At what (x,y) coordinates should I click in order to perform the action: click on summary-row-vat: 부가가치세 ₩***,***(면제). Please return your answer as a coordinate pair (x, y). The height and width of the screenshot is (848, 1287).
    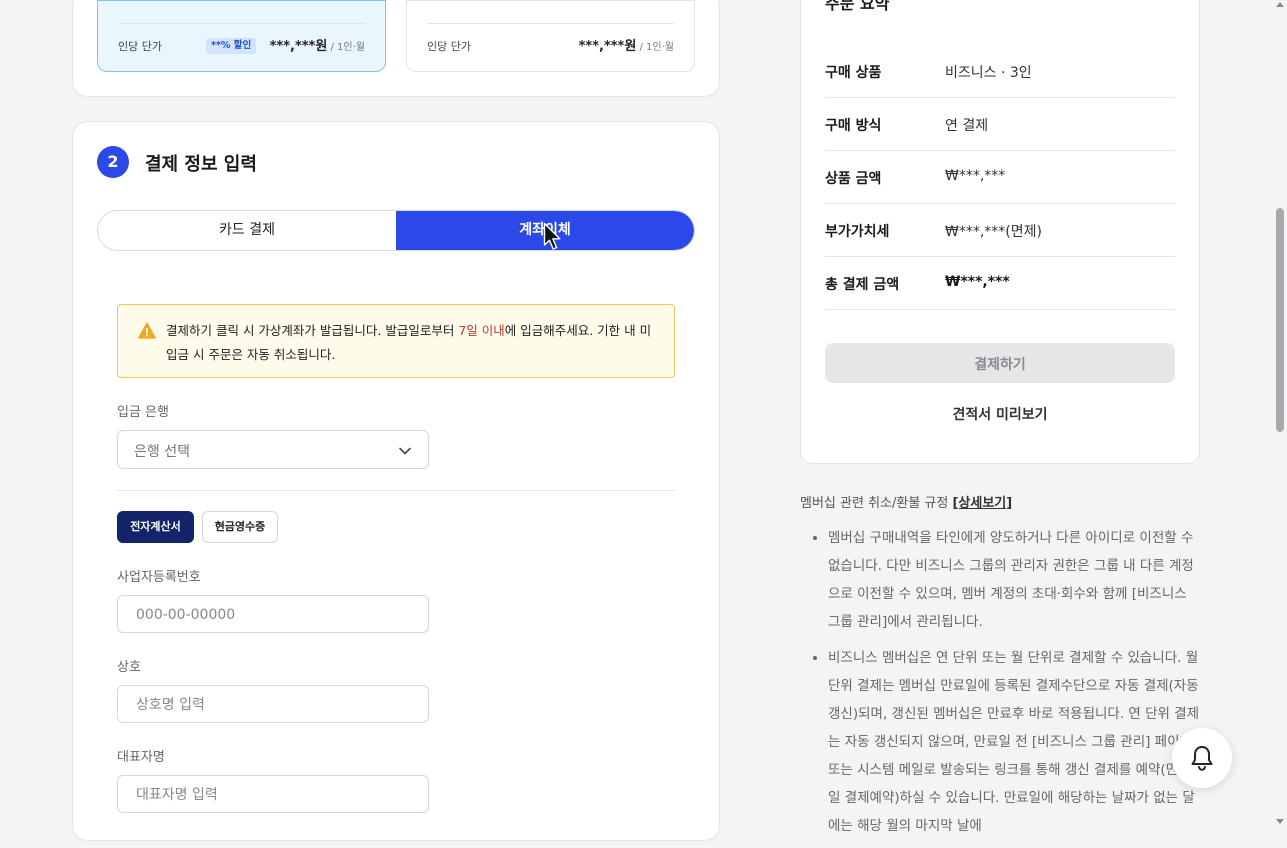
    Looking at the image, I should click on (1000, 230).